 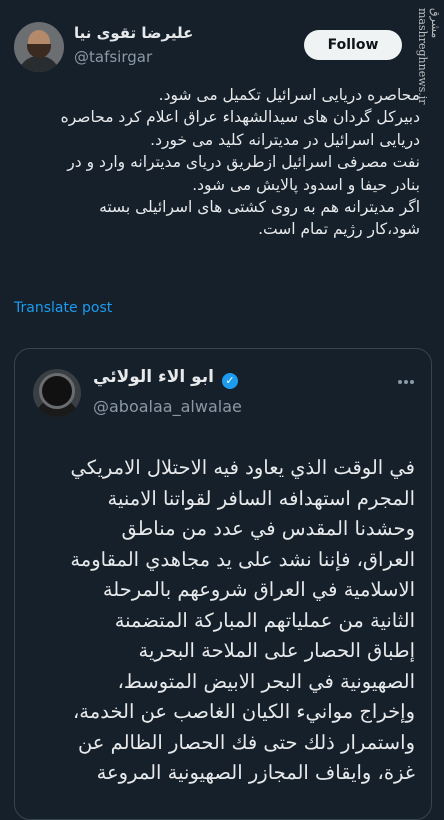 What do you see at coordinates (246, 742) in the screenshot?
I see `quoted-text-line: واستمرار ذلك حتى فك الحصار الظالم عن` at bounding box center [246, 742].